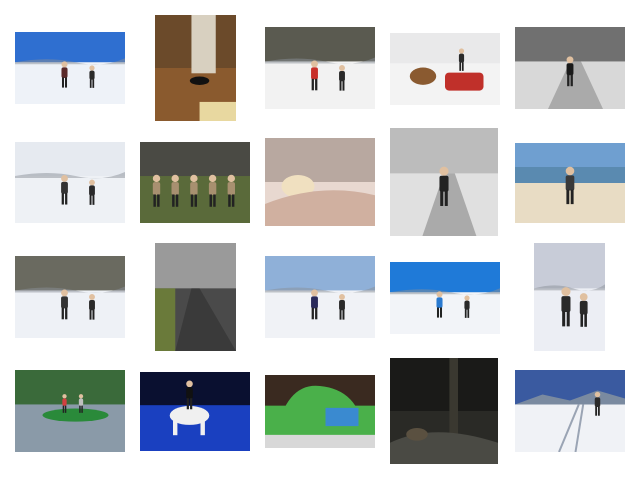 This screenshot has width=640, height=480. What do you see at coordinates (444, 182) in the screenshot?
I see `bw-person-on-bench-photo` at bounding box center [444, 182].